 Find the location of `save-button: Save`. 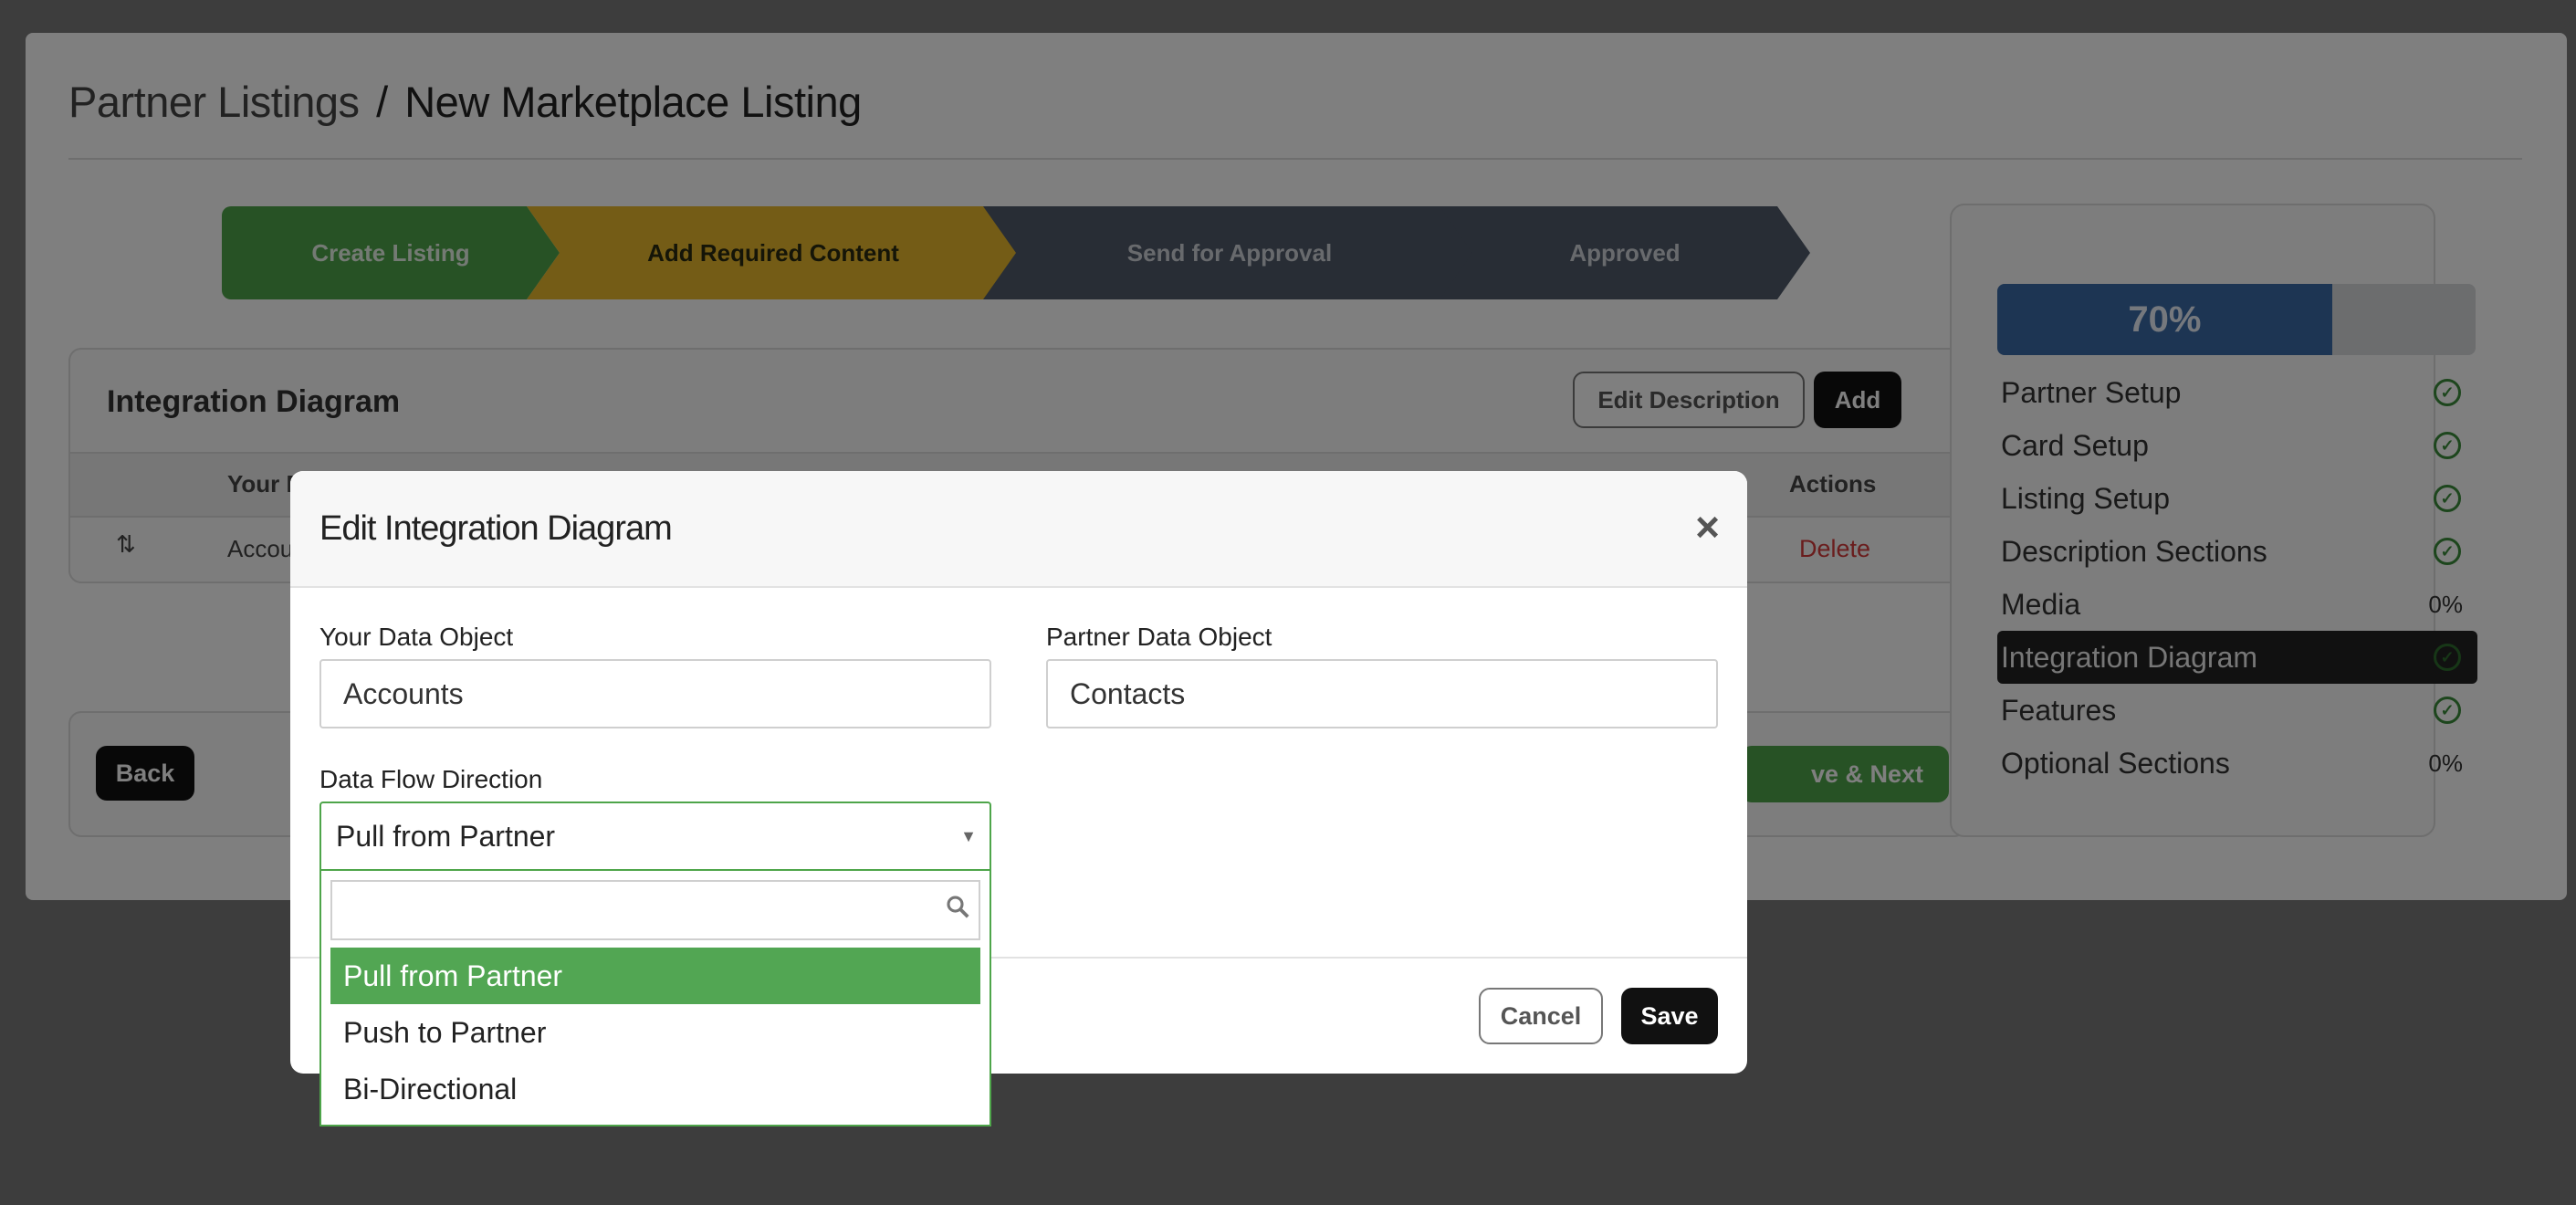

save-button: Save is located at coordinates (1669, 1016).